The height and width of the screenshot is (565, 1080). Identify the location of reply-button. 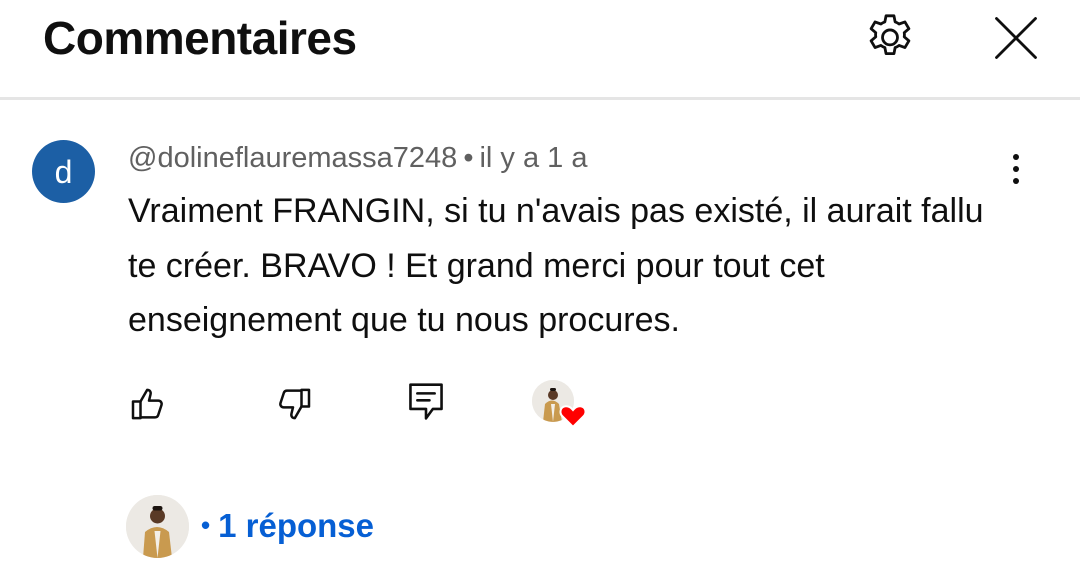
(426, 402).